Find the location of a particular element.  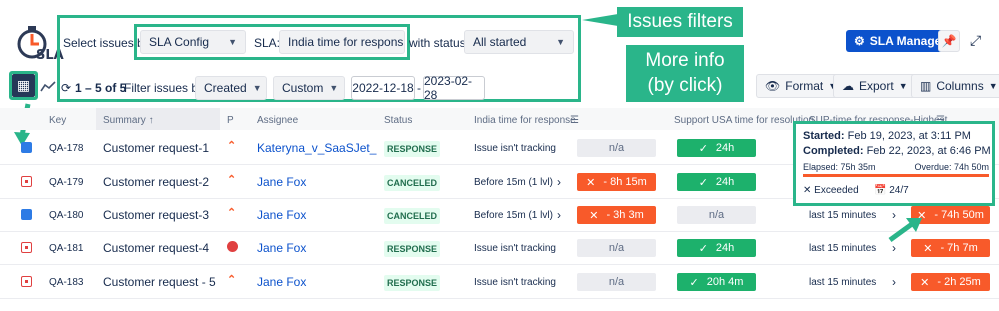

results-range: 1 – 5 of 5 is located at coordinates (101, 88).